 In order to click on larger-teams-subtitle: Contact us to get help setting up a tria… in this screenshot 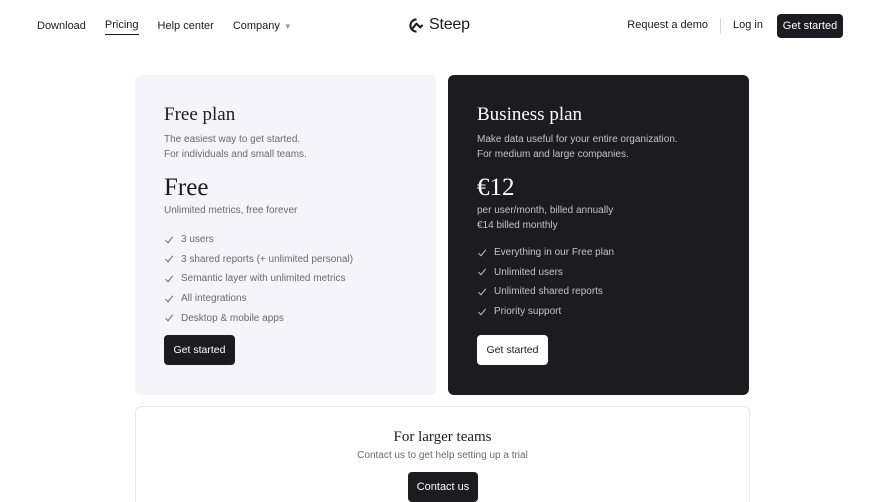, I will do `click(442, 455)`.